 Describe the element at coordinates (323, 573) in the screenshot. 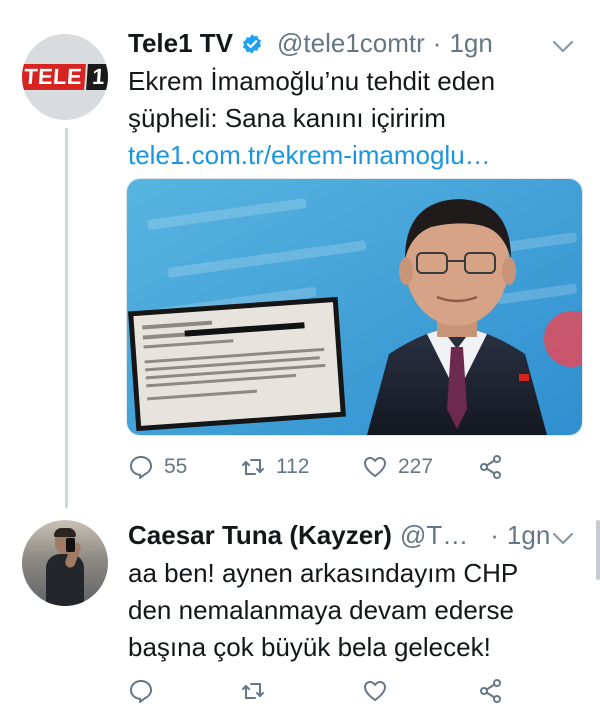

I see `tweet-text-line: aa ben! aynen arkasındayım CHP` at that location.